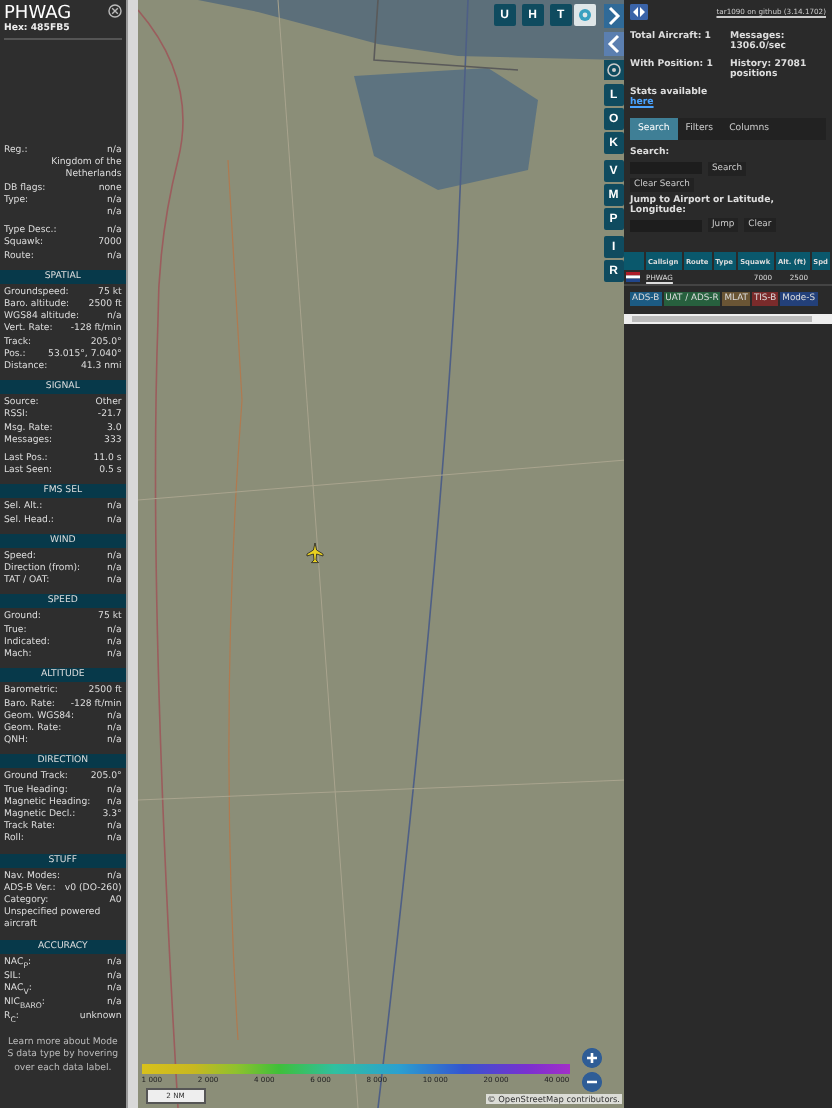 The height and width of the screenshot is (1108, 832). Describe the element at coordinates (584, 15) in the screenshot. I see `settings-icon` at that location.